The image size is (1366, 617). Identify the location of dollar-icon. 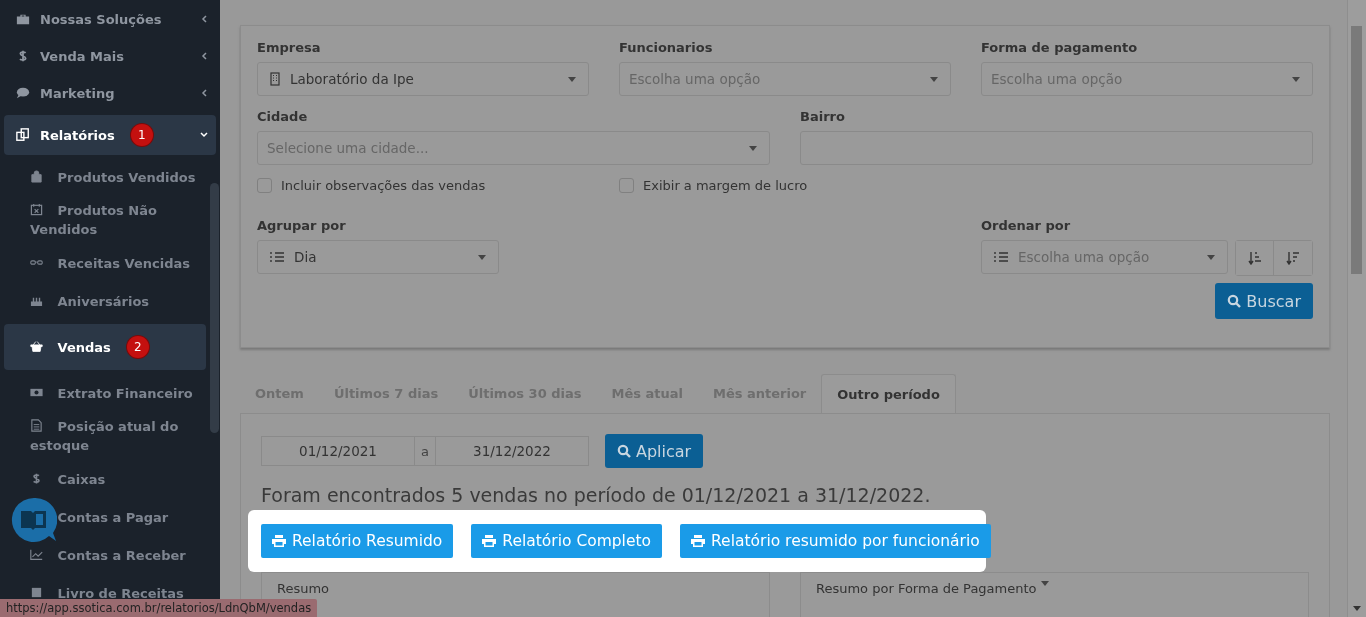
(36, 478).